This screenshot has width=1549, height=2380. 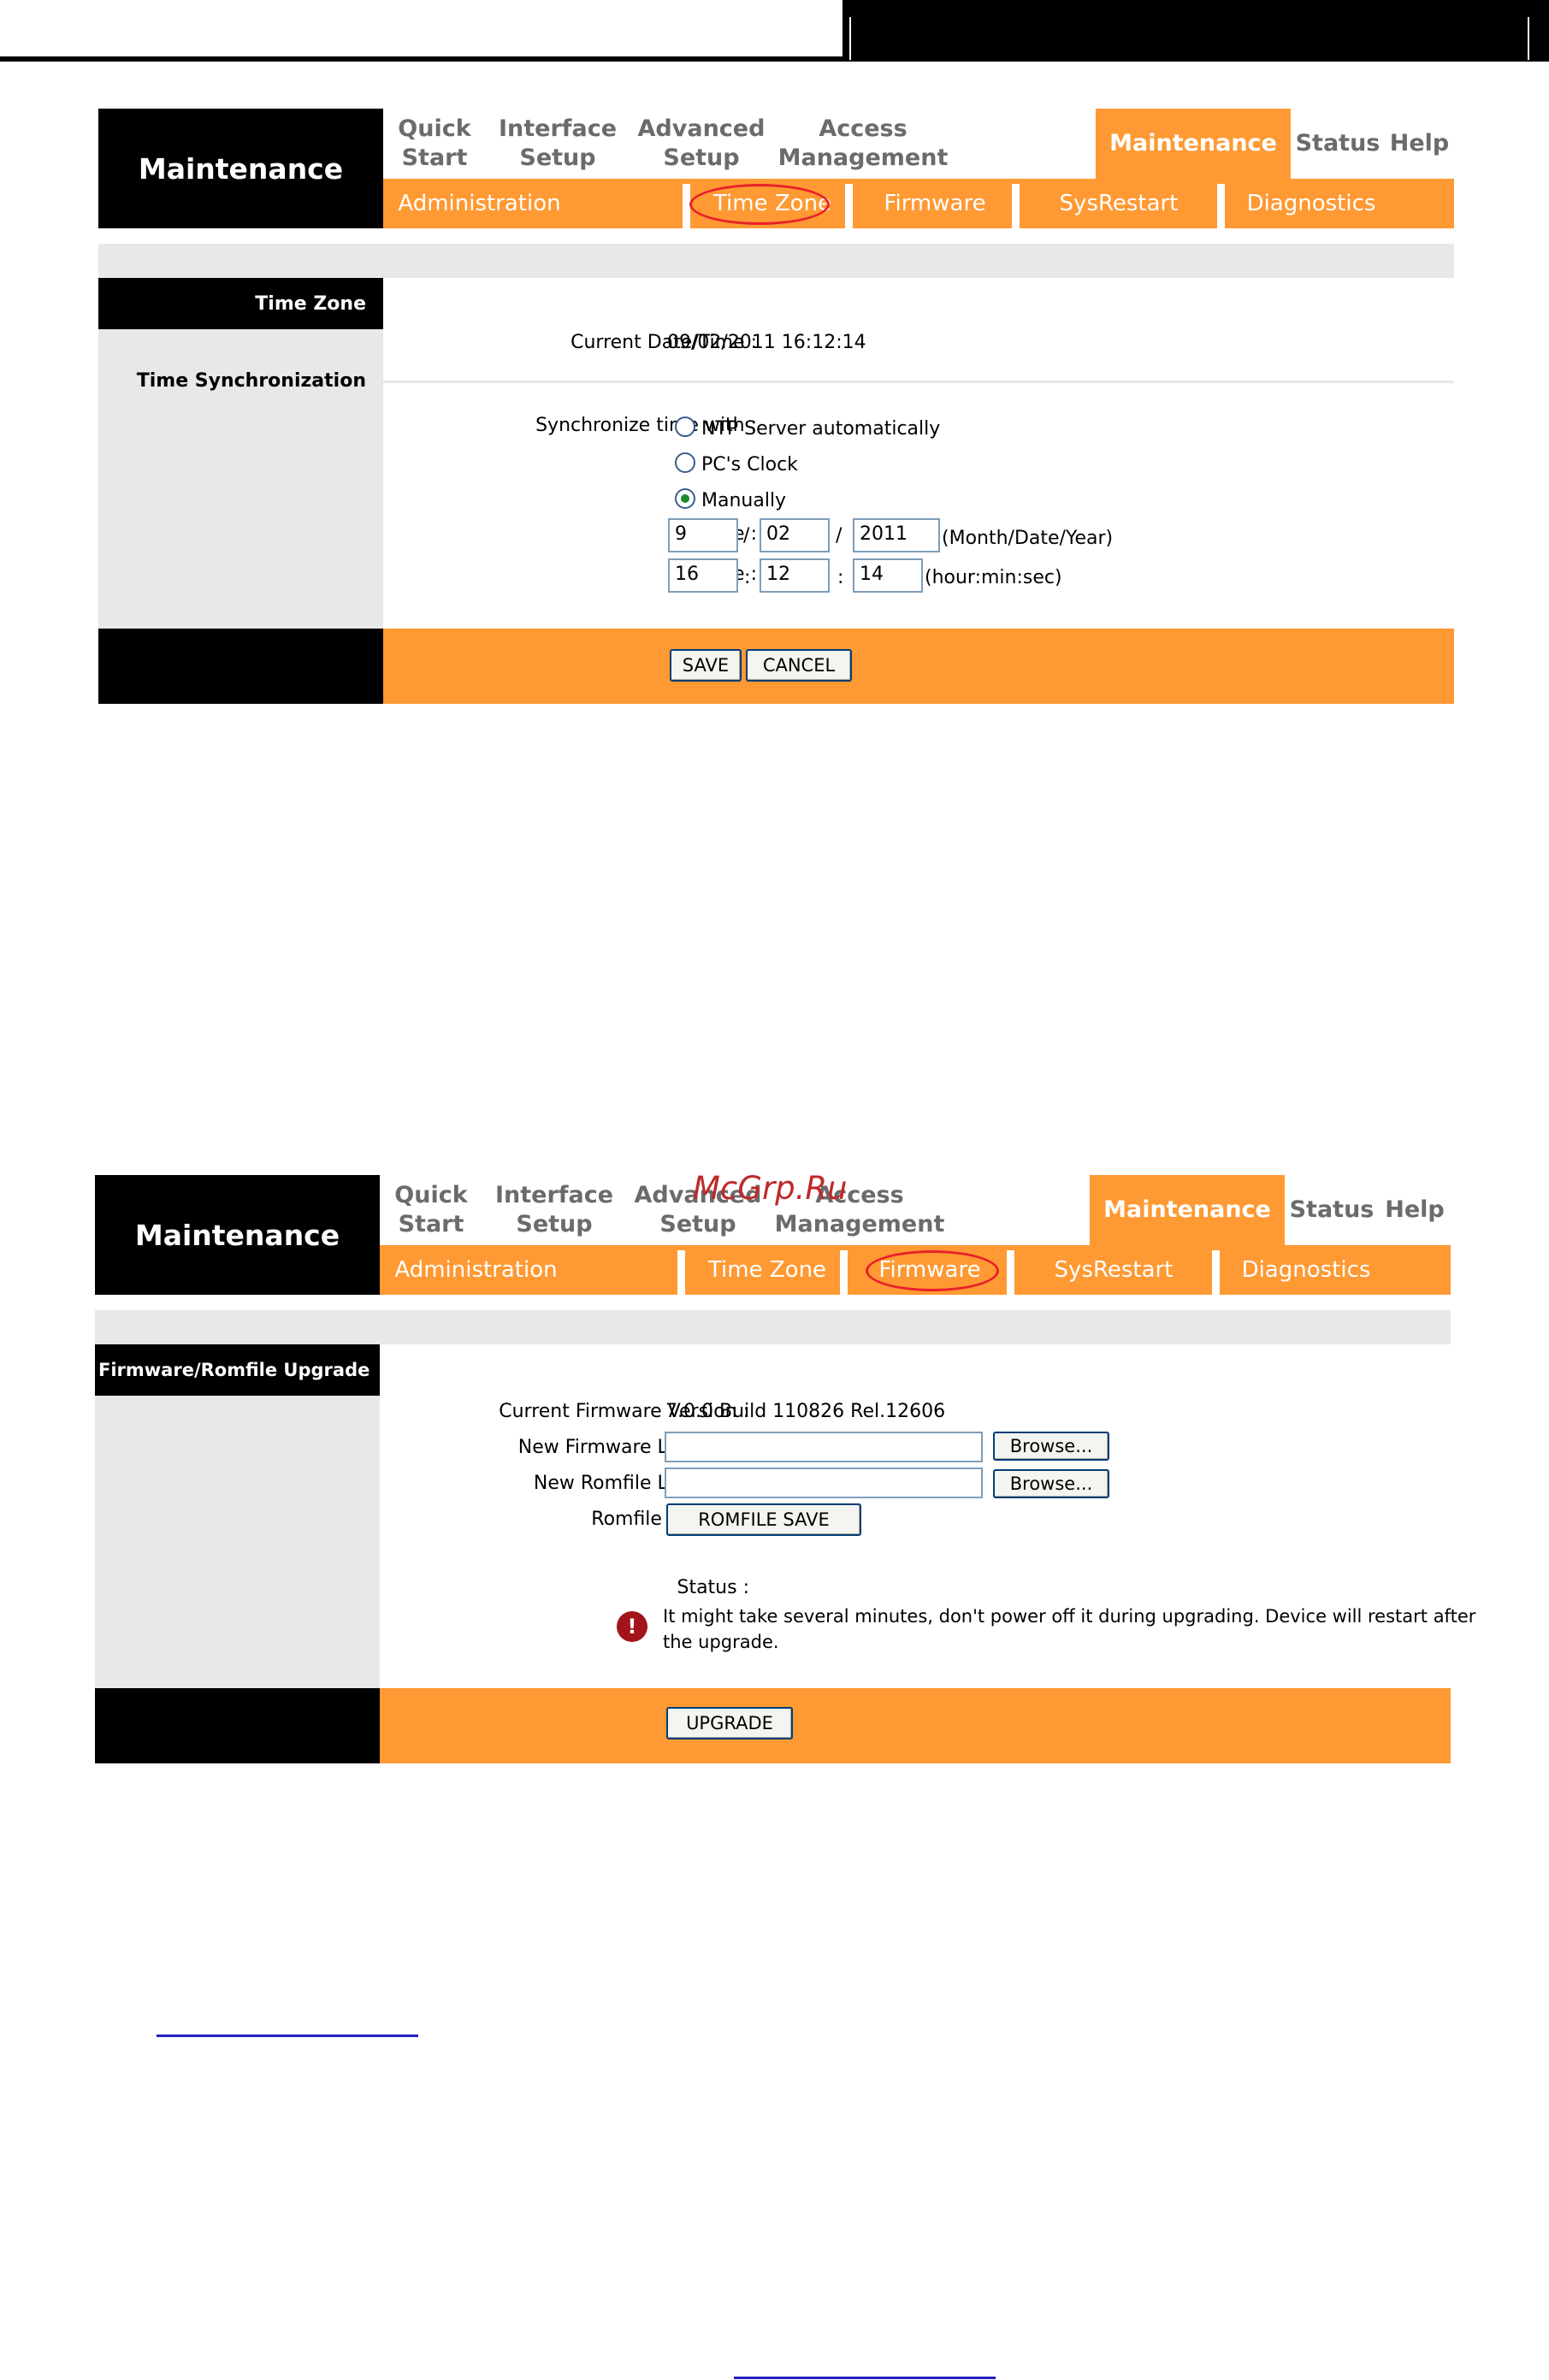 What do you see at coordinates (763, 1519) in the screenshot?
I see `romfile-save-button: ROMFILE SAVE` at bounding box center [763, 1519].